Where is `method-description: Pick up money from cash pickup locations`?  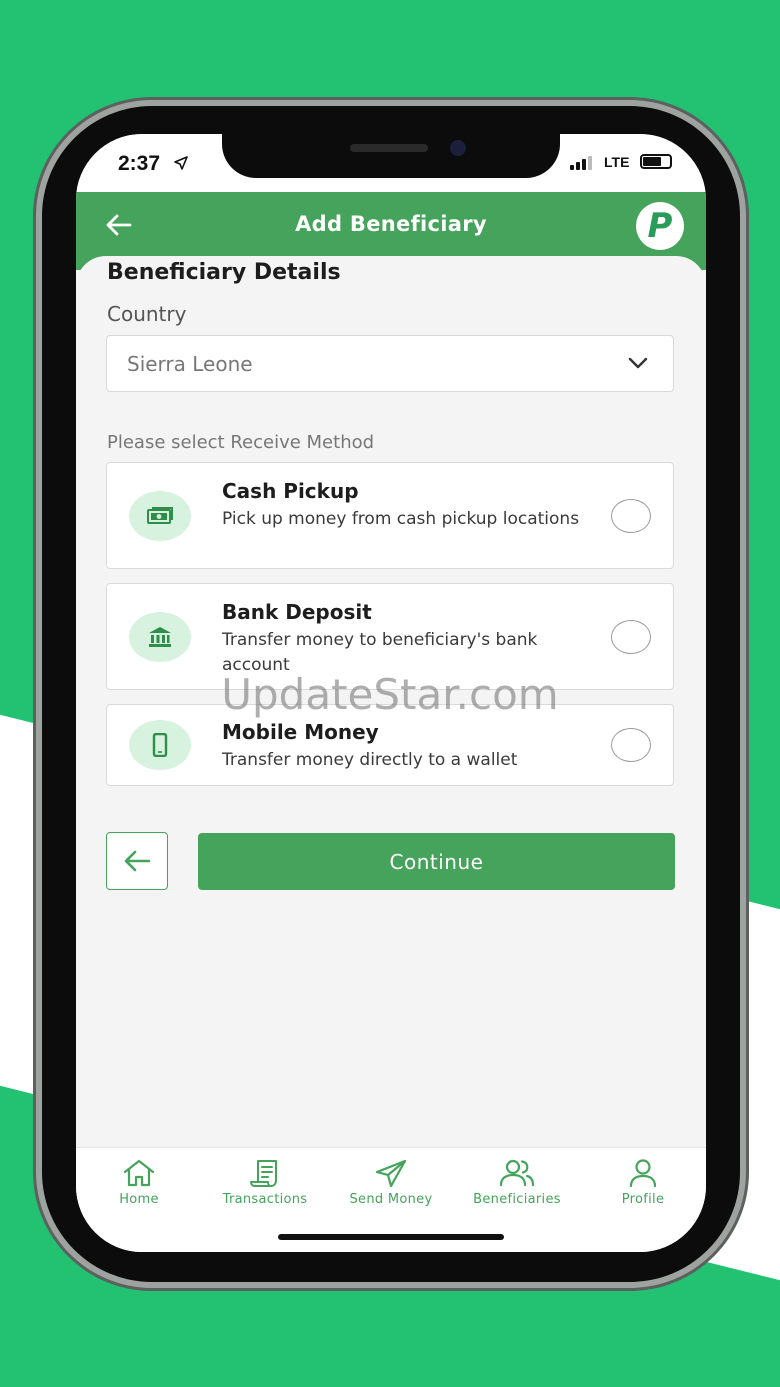
method-description: Pick up money from cash pickup locations is located at coordinates (401, 519).